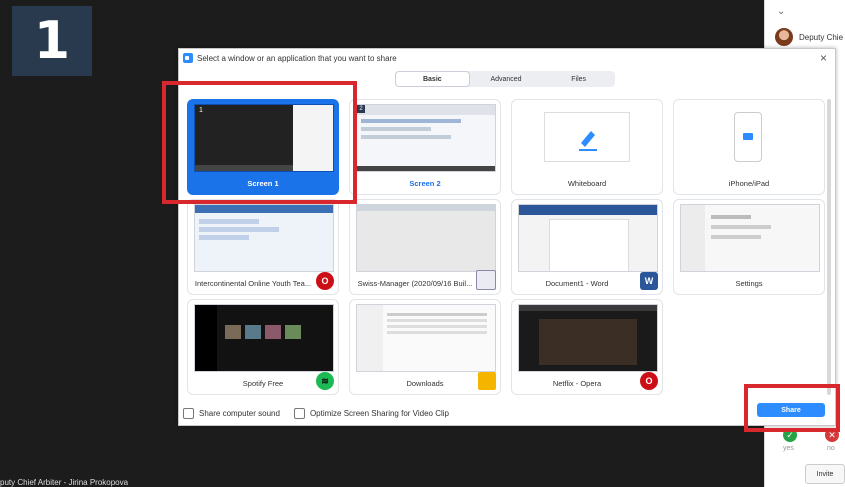 The image size is (845, 487). I want to click on tab-basic: Basic, so click(432, 79).